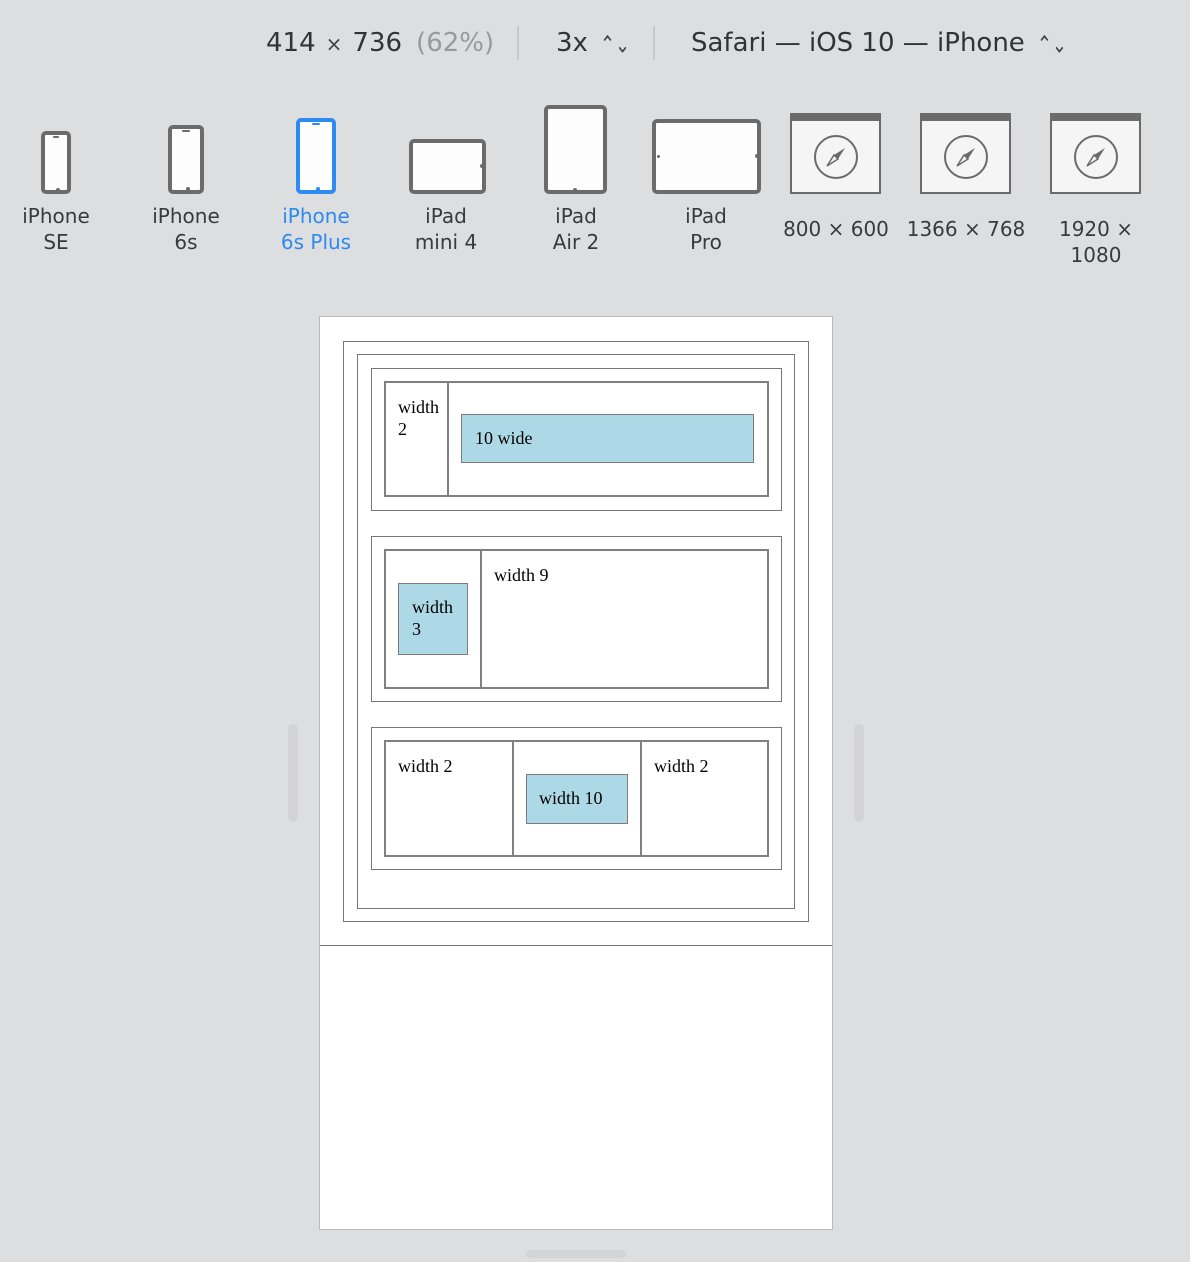  I want to click on content-box: width 10, so click(577, 799).